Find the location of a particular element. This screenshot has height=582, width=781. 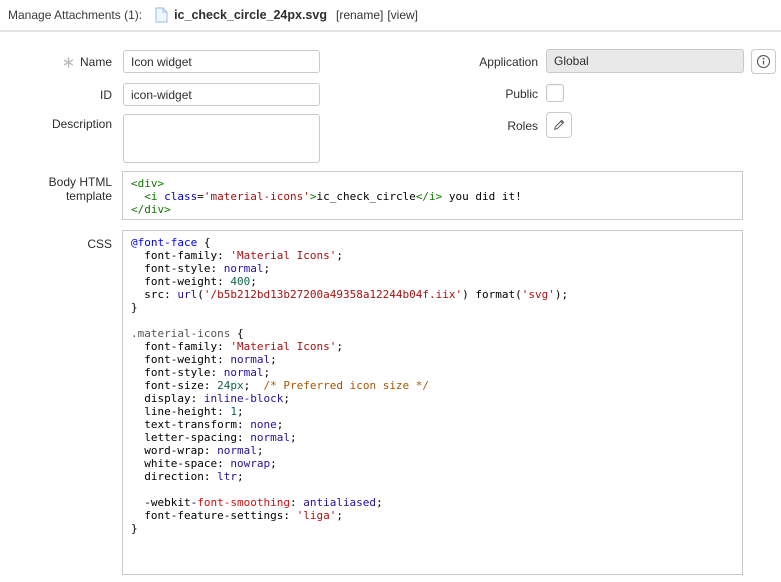

name-input is located at coordinates (221, 61).